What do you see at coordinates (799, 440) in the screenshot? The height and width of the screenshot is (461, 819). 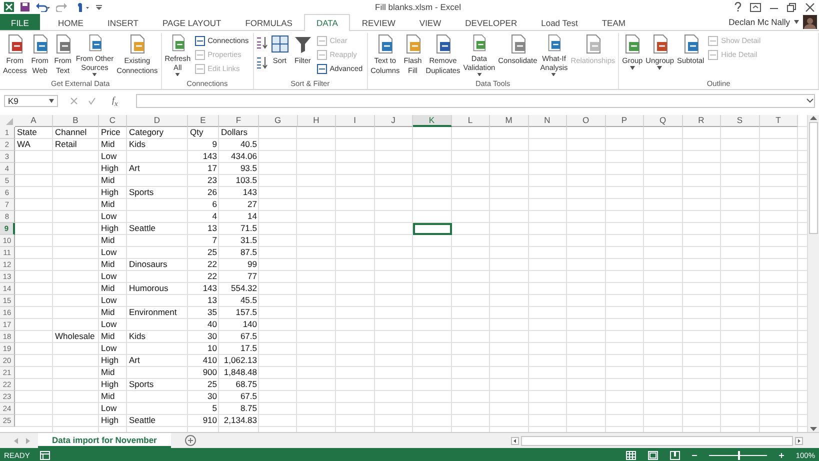 I see `scroll-right-icon` at bounding box center [799, 440].